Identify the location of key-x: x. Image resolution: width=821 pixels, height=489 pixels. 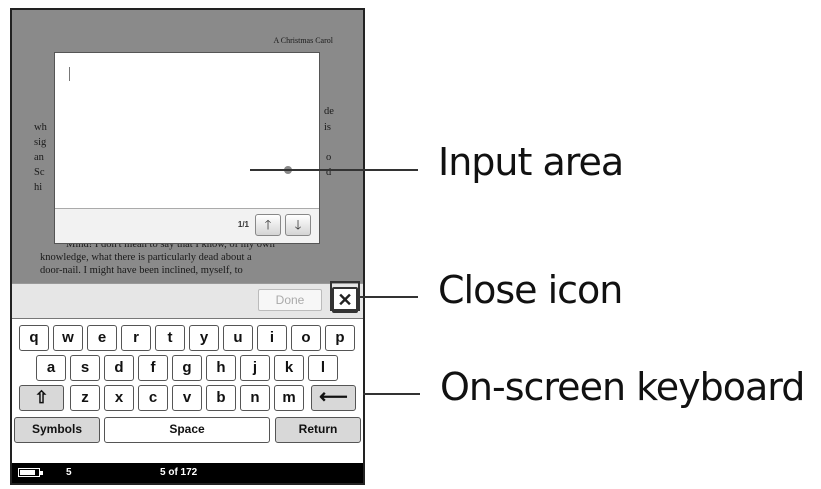
(119, 398).